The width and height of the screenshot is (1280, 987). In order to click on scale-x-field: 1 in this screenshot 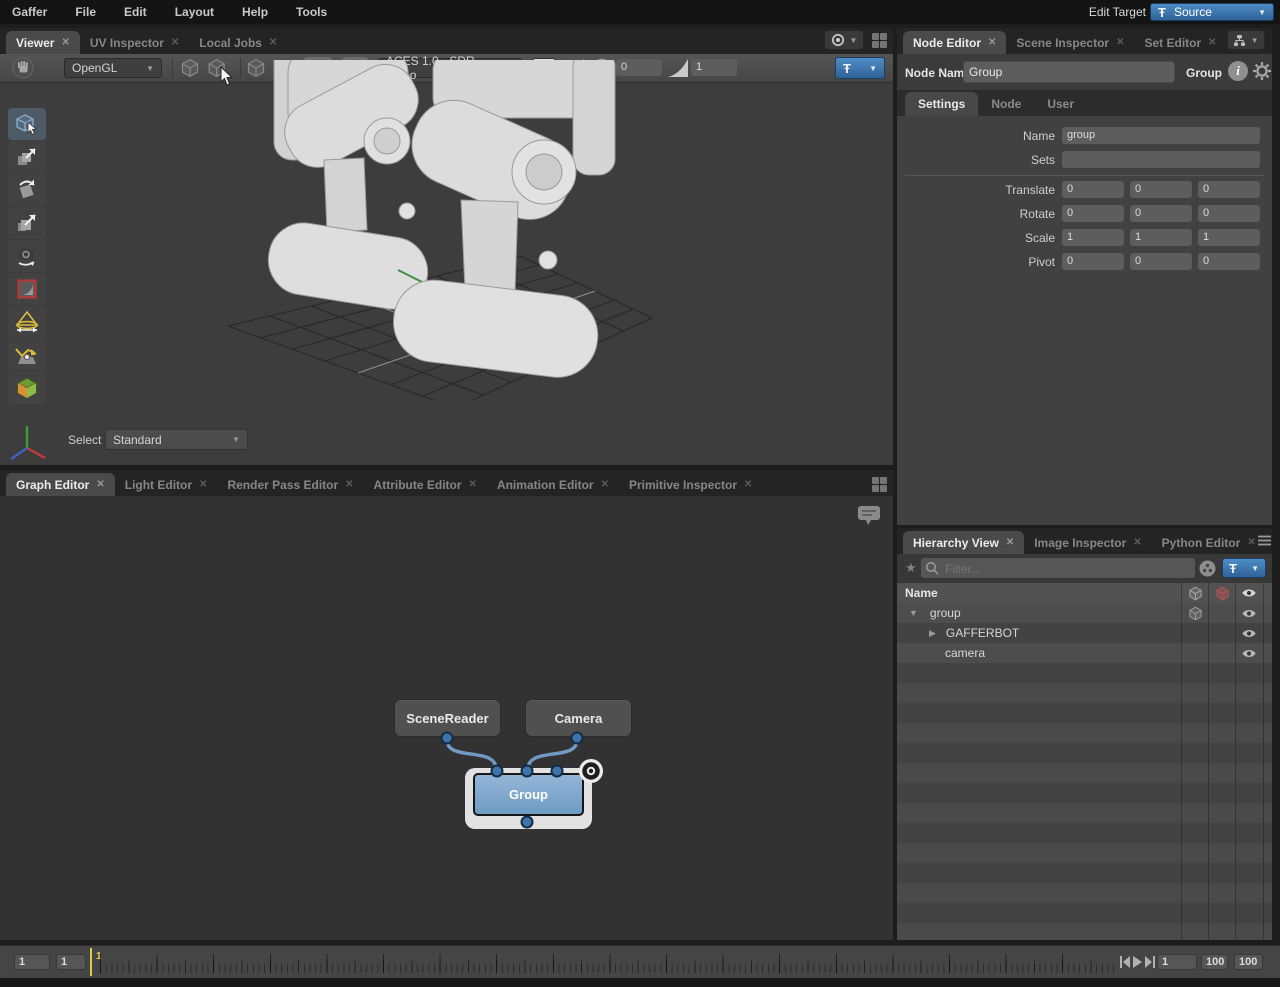, I will do `click(1093, 237)`.